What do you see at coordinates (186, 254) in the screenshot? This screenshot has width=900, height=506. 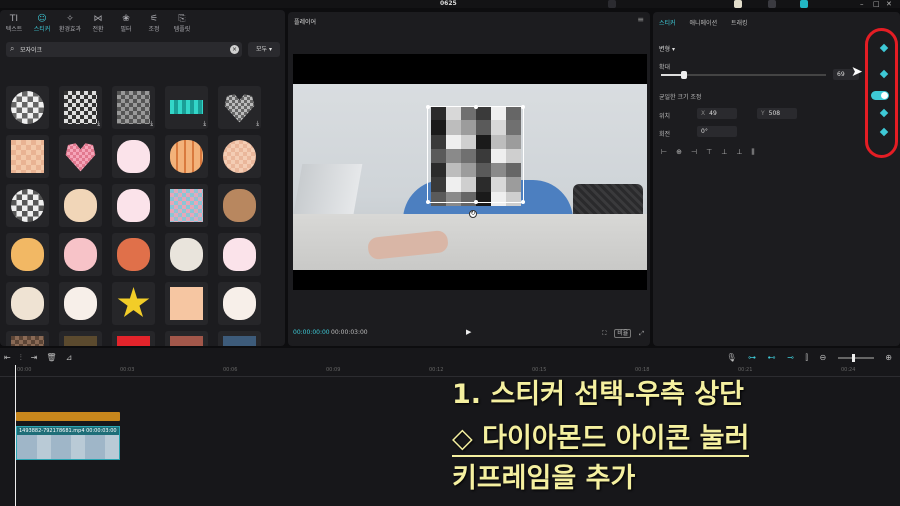 I see `sticker-cat` at bounding box center [186, 254].